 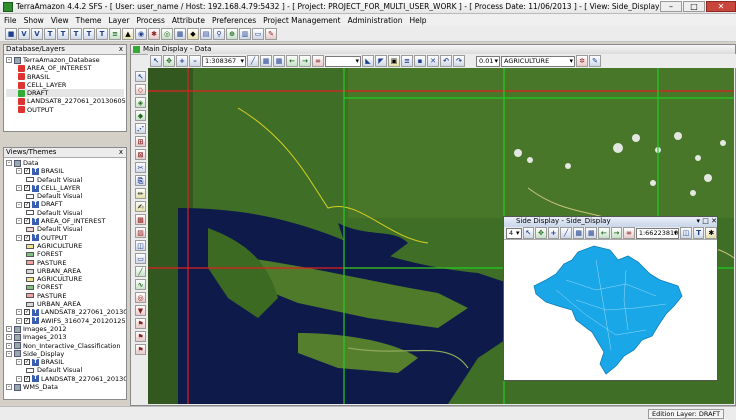 What do you see at coordinates (694, 6) in the screenshot?
I see `maximize-button: □` at bounding box center [694, 6].